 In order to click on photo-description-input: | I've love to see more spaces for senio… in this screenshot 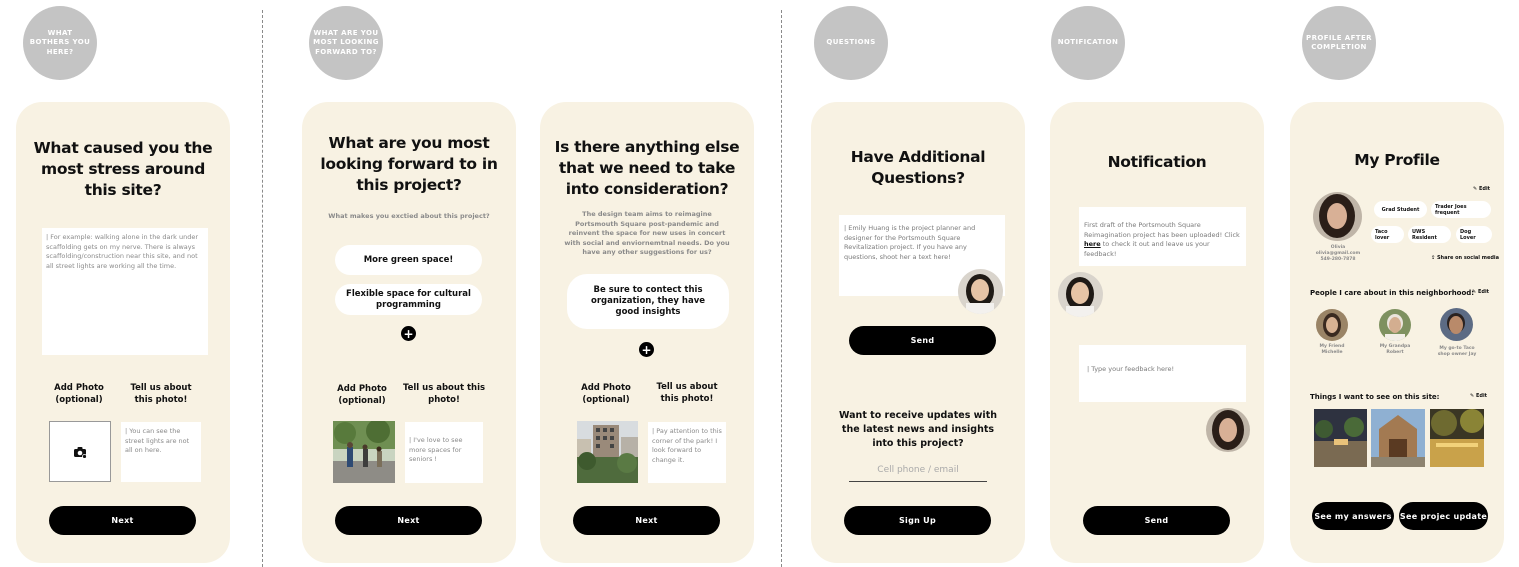, I will do `click(444, 452)`.